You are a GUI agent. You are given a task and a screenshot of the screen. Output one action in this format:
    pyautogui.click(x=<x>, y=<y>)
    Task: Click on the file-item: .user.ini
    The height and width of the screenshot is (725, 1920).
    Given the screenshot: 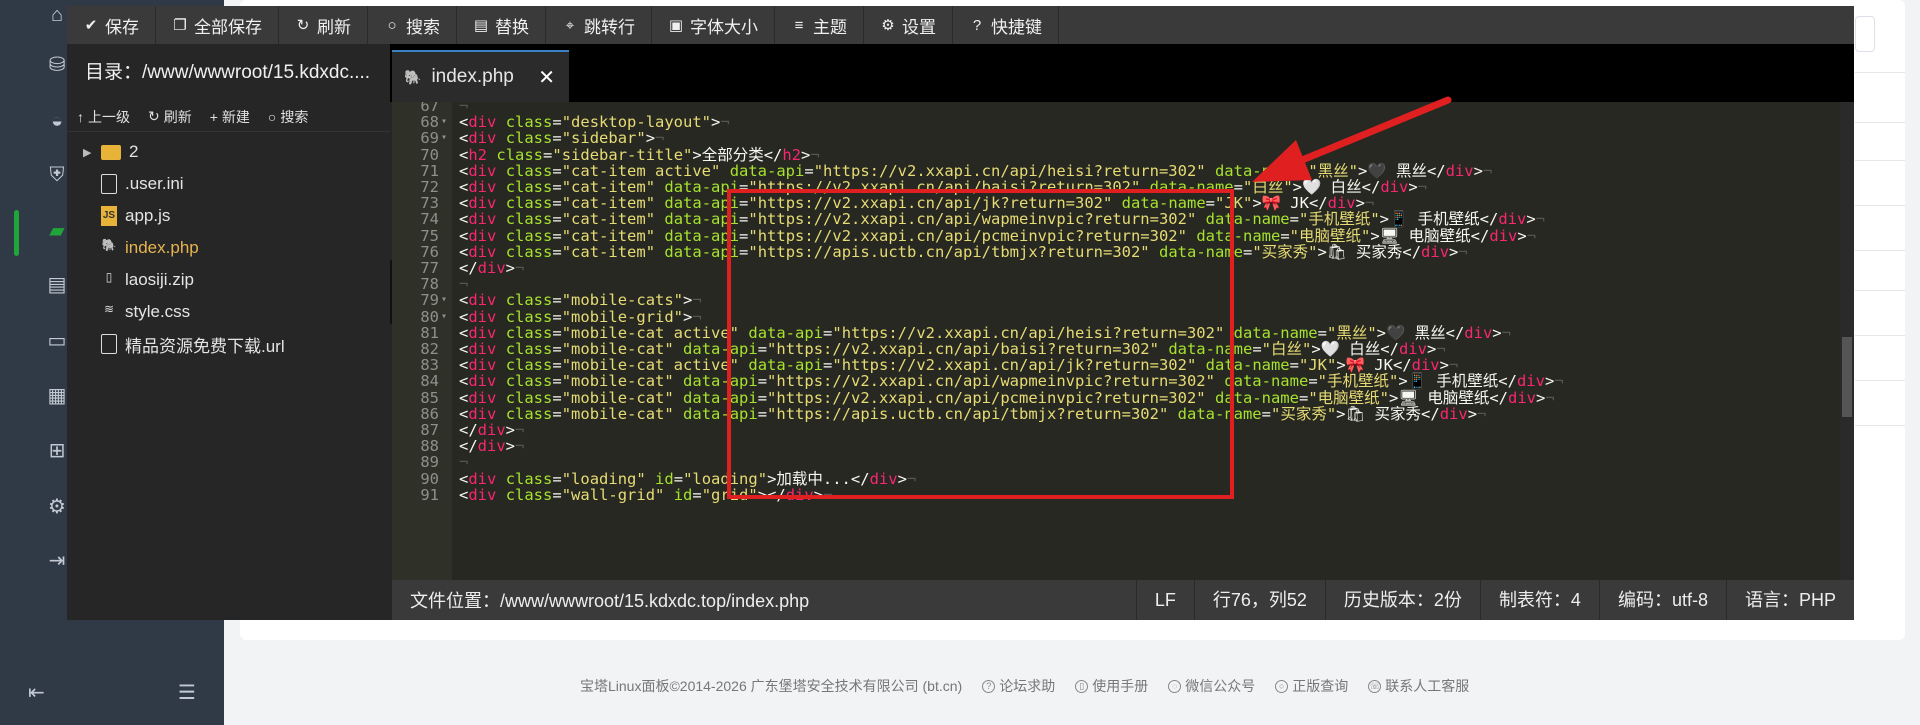 What is the action you would take?
    pyautogui.click(x=228, y=184)
    